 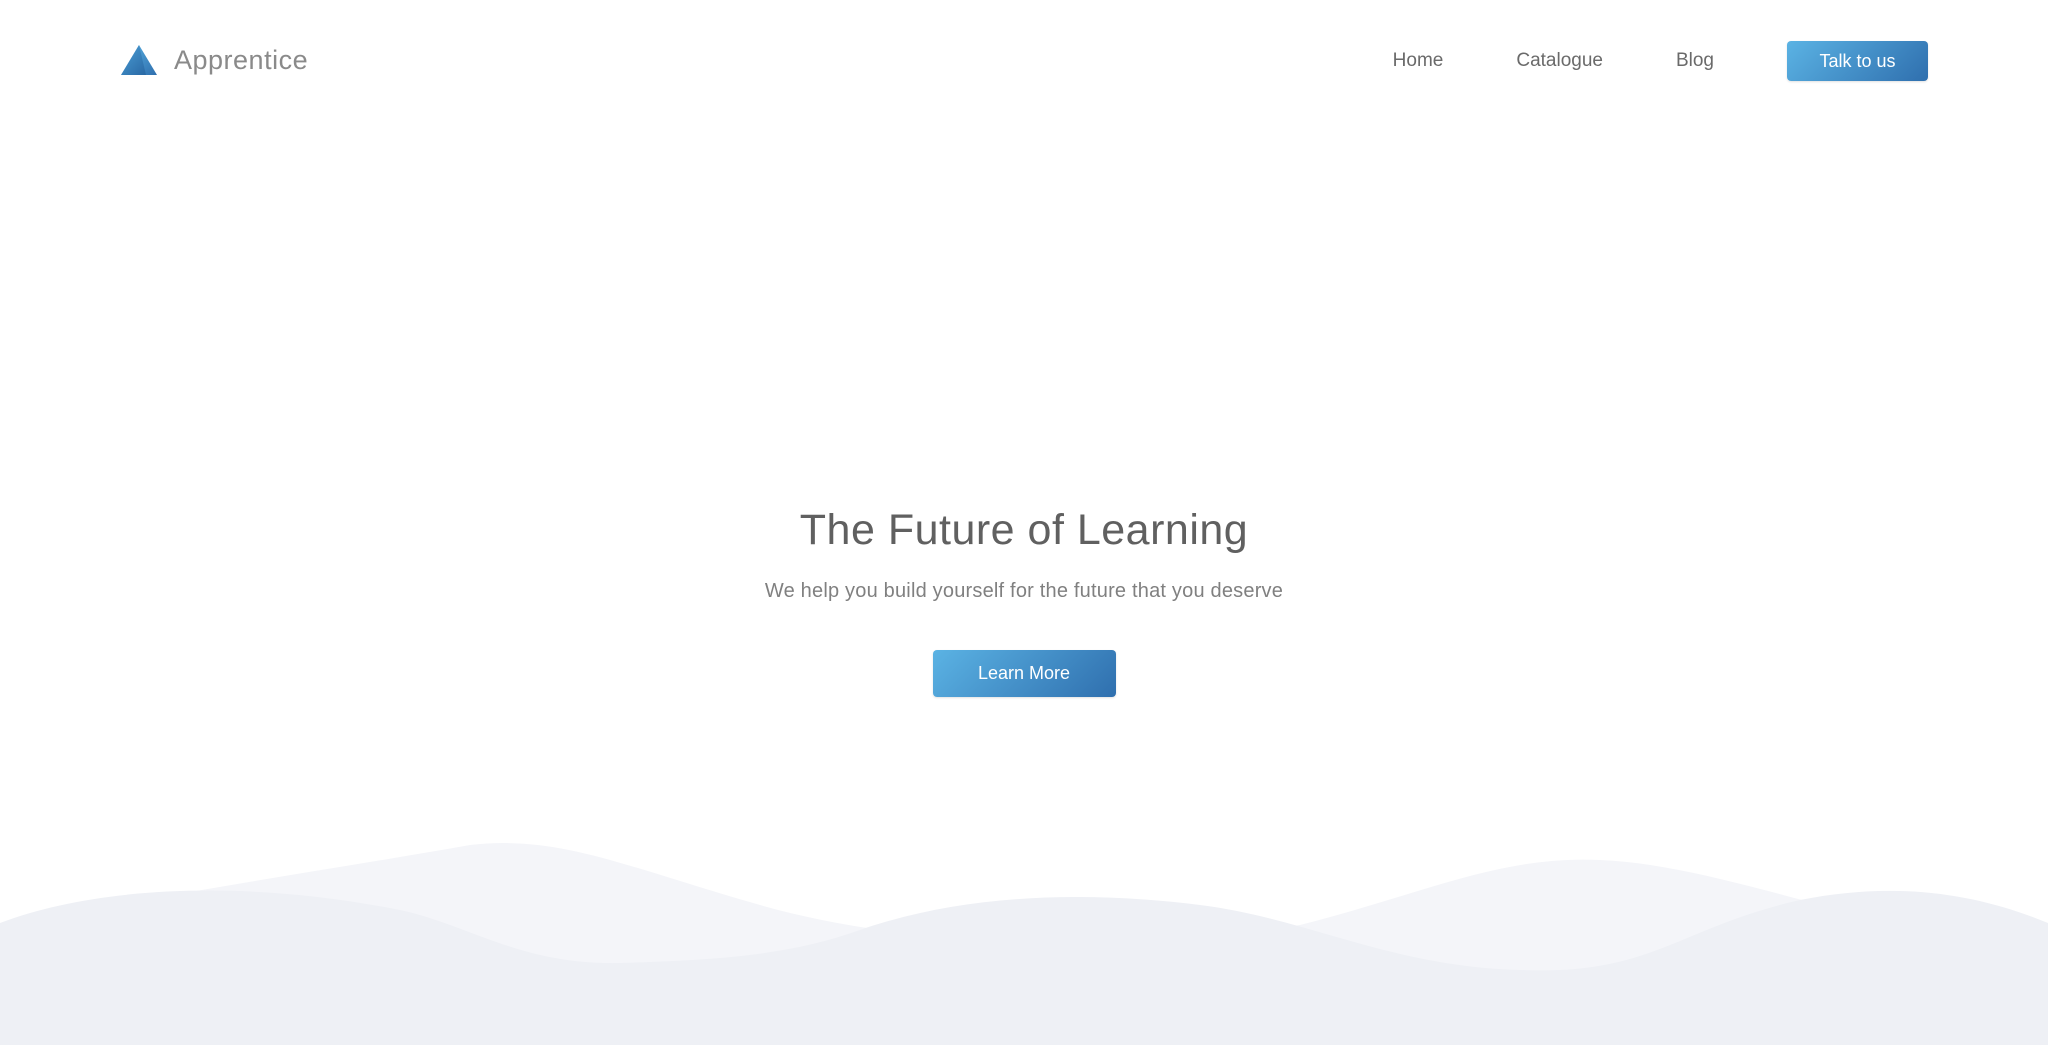 I want to click on brand-link: Apprentice, so click(x=214, y=60).